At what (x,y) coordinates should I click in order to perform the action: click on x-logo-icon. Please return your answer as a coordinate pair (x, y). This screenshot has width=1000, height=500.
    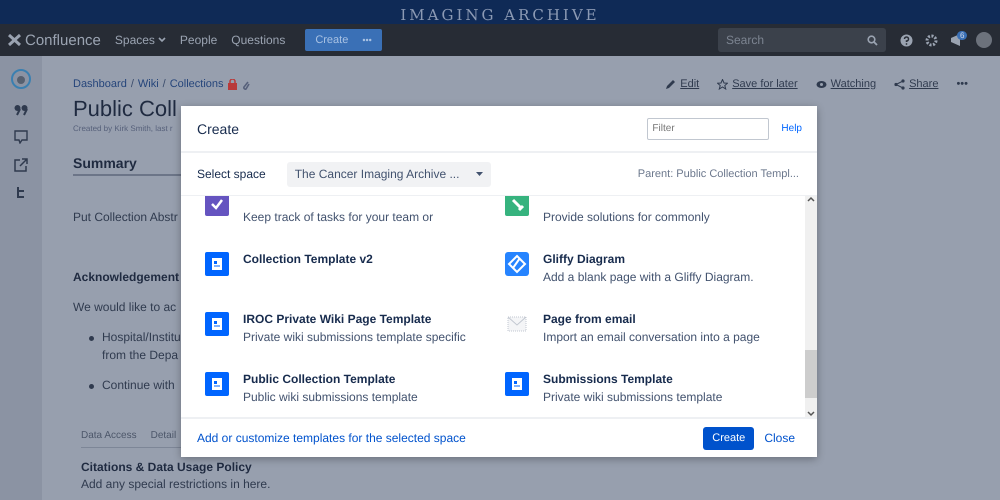
    Looking at the image, I should click on (14, 40).